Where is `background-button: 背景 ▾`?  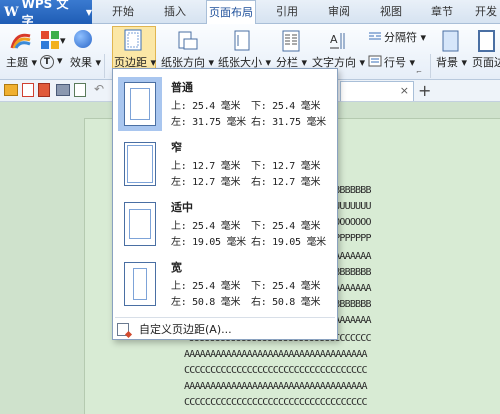 background-button: 背景 ▾ is located at coordinates (451, 62).